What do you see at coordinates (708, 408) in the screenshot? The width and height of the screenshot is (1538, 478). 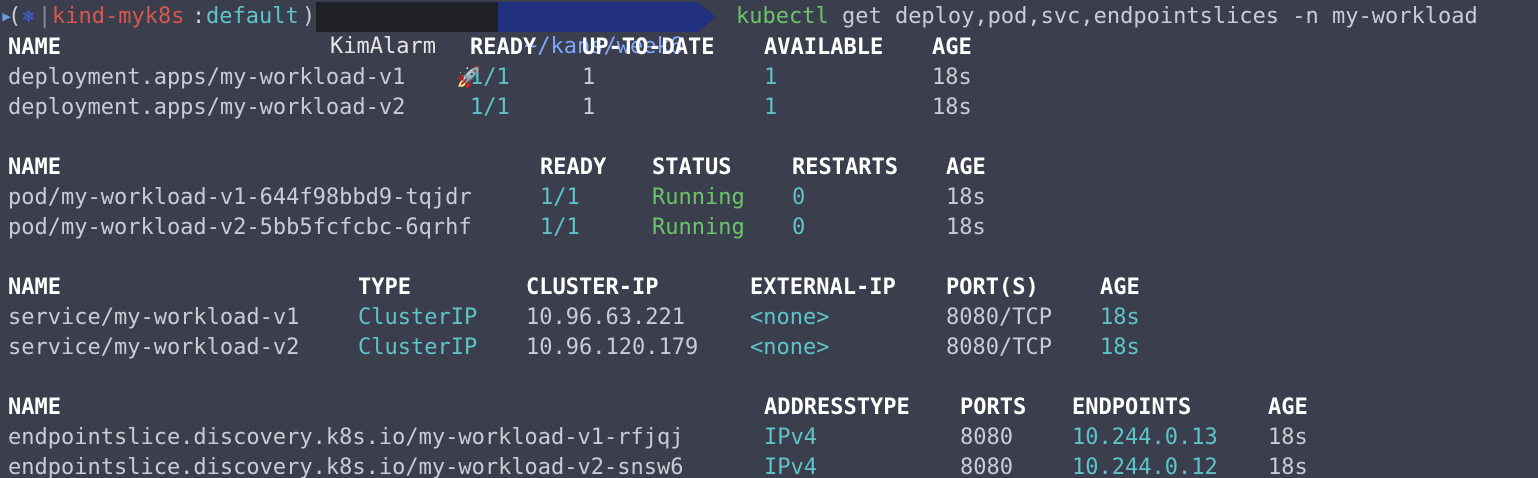 I see `endpointslices-header: NAME ADDRESSTYPE PORTS ENDPOINTS AGE` at bounding box center [708, 408].